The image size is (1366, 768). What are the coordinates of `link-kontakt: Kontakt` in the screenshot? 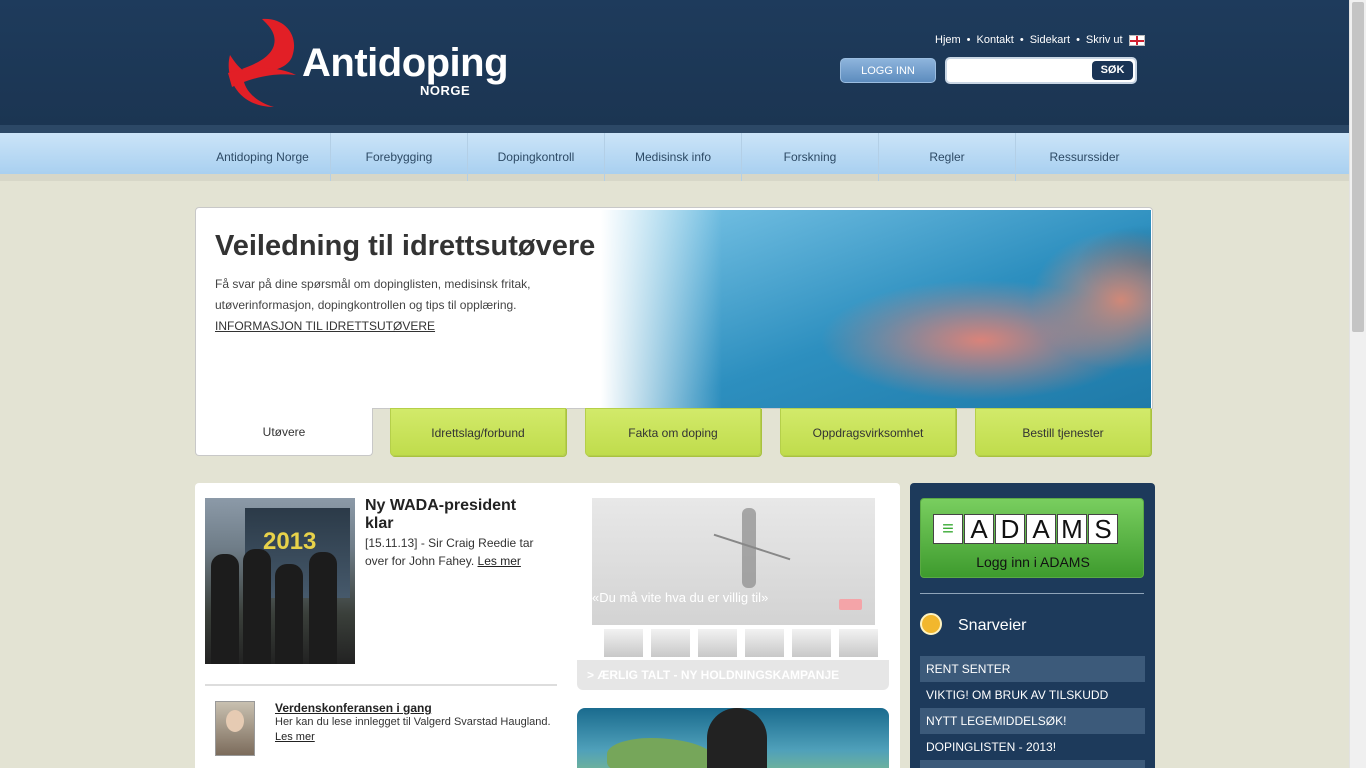 It's located at (995, 40).